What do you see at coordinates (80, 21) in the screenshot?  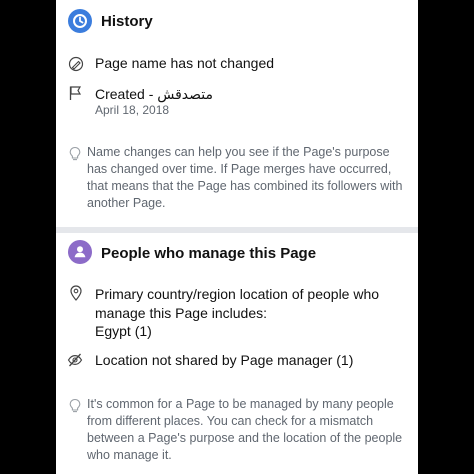 I see `clock-icon` at bounding box center [80, 21].